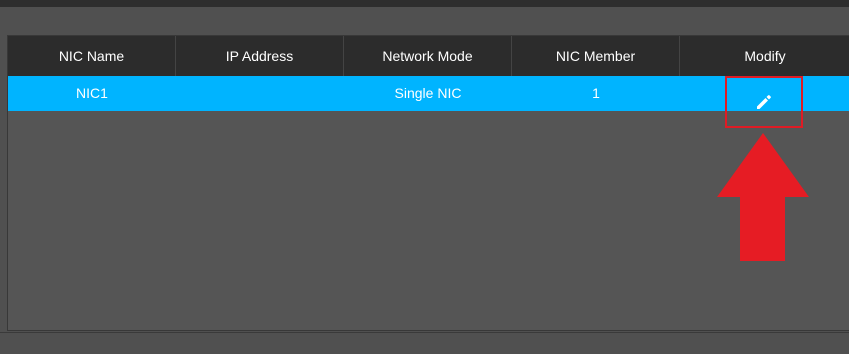  I want to click on header-nic-name: NIC Name, so click(92, 56).